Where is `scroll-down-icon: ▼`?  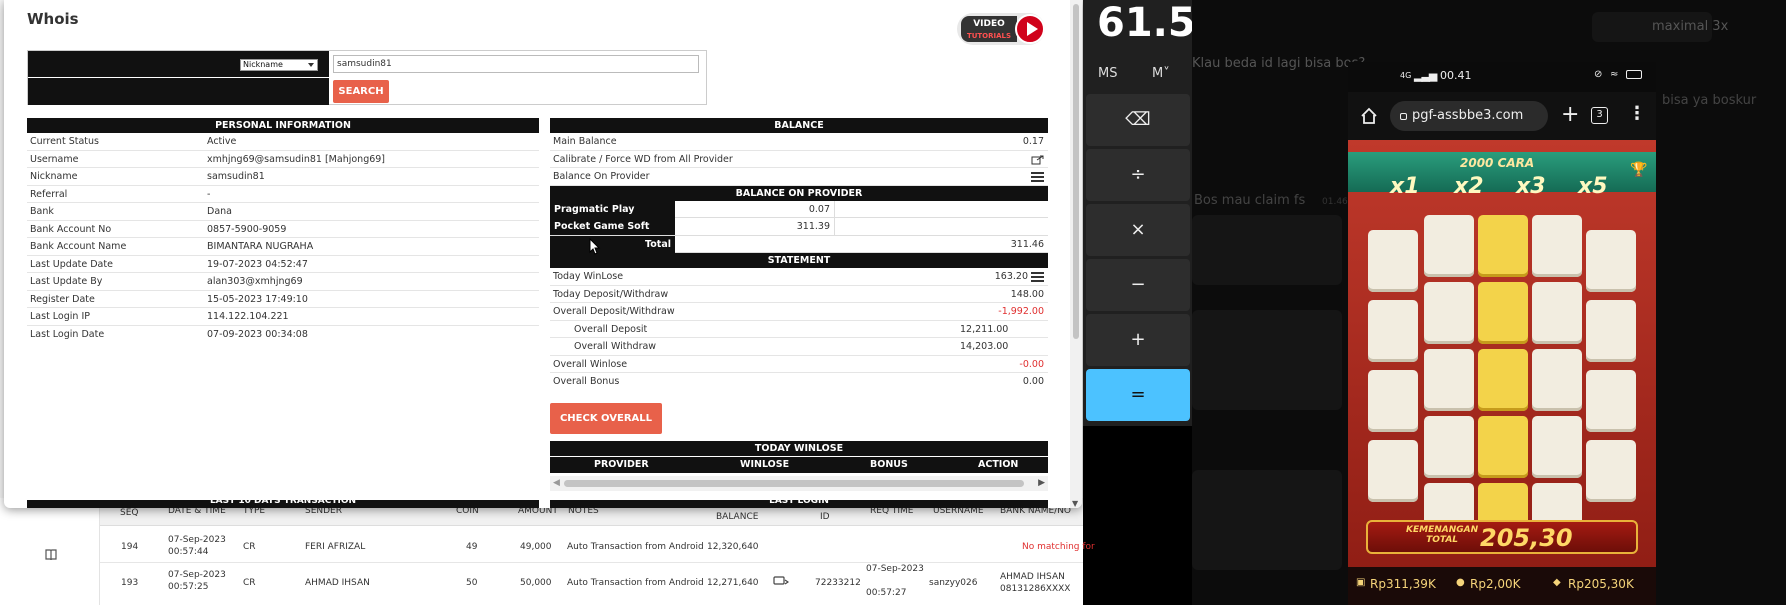
scroll-down-icon: ▼ is located at coordinates (1075, 503).